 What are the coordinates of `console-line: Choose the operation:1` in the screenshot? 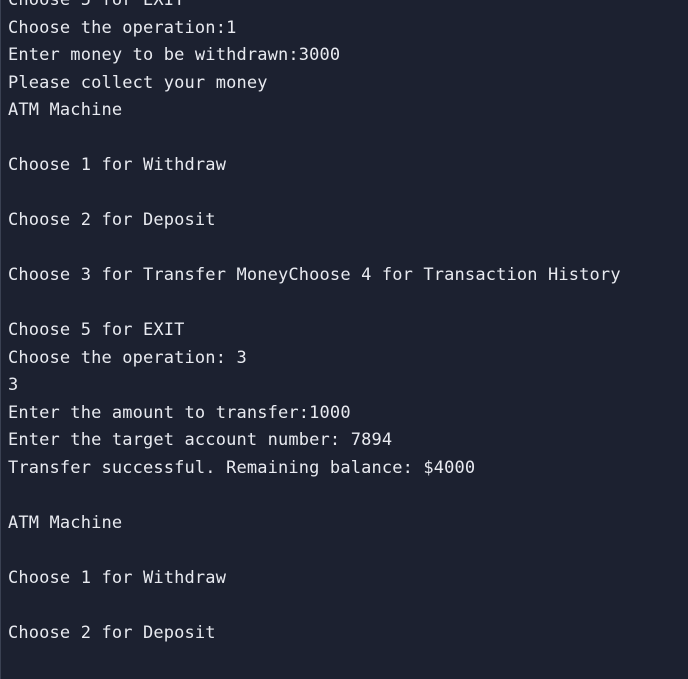 It's located at (122, 27).